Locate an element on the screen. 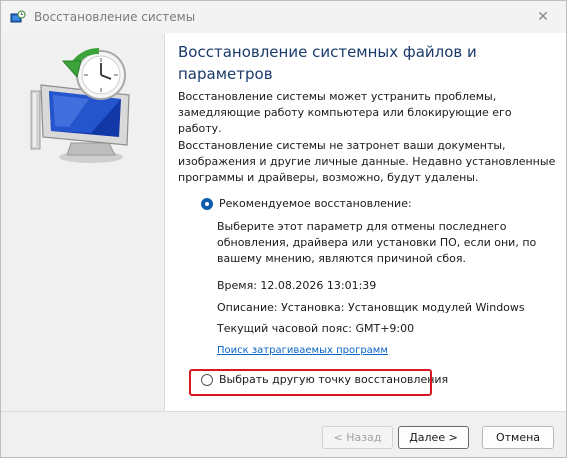 This screenshot has width=567, height=458. restore-time: Время: 12.08.2026 13:01:39 is located at coordinates (297, 285).